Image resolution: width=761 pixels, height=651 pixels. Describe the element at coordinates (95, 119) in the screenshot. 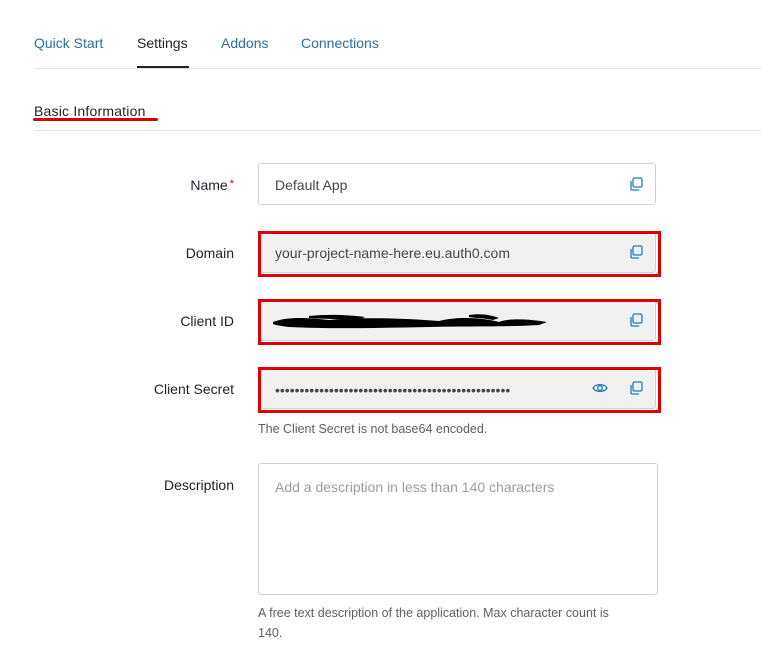

I see `annotation-underline` at that location.